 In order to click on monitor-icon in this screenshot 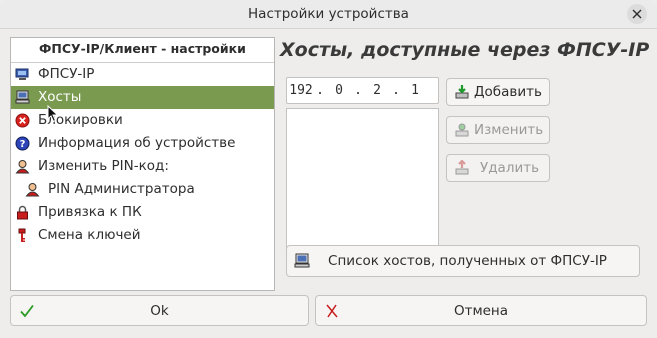, I will do `click(22, 74)`.